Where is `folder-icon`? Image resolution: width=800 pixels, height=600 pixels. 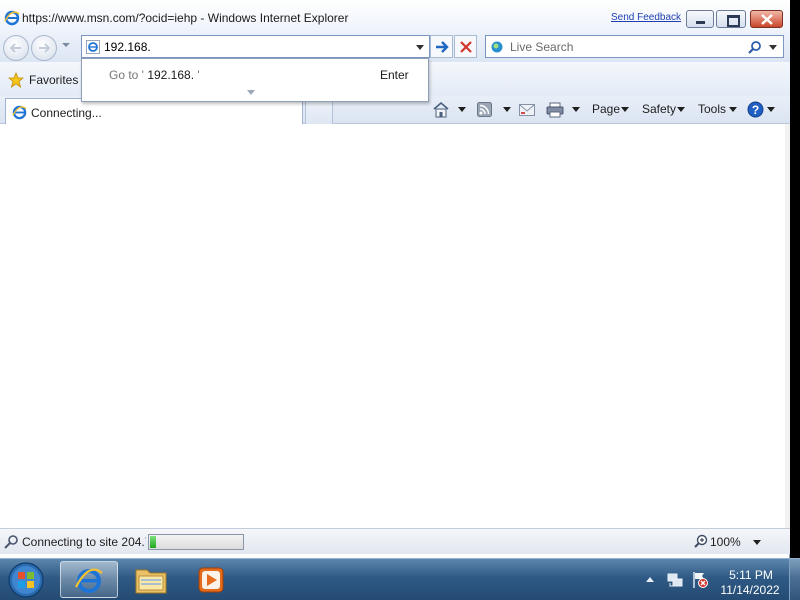 folder-icon is located at coordinates (151, 581).